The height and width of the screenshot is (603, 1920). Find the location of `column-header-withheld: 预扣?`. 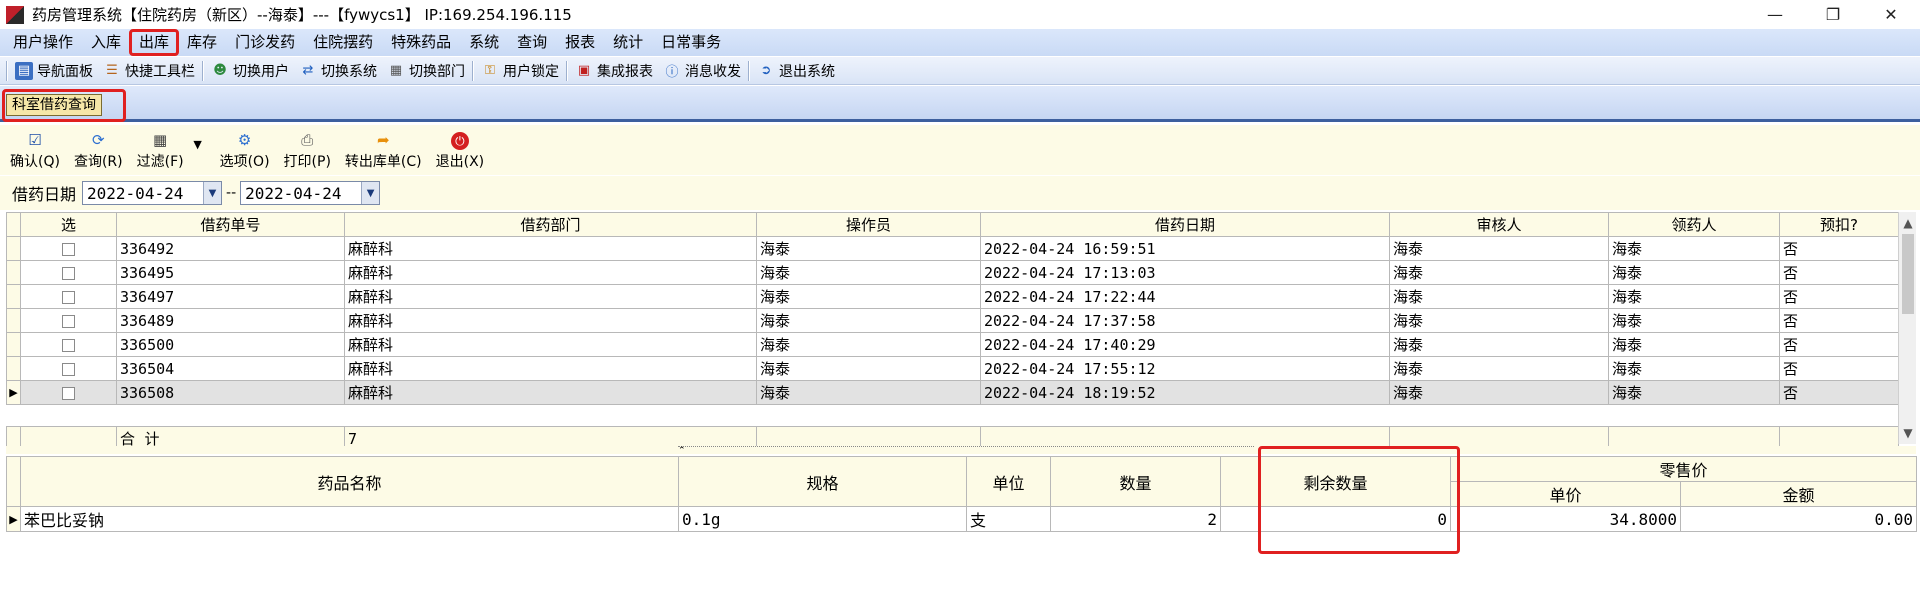

column-header-withheld: 预扣? is located at coordinates (1839, 224).